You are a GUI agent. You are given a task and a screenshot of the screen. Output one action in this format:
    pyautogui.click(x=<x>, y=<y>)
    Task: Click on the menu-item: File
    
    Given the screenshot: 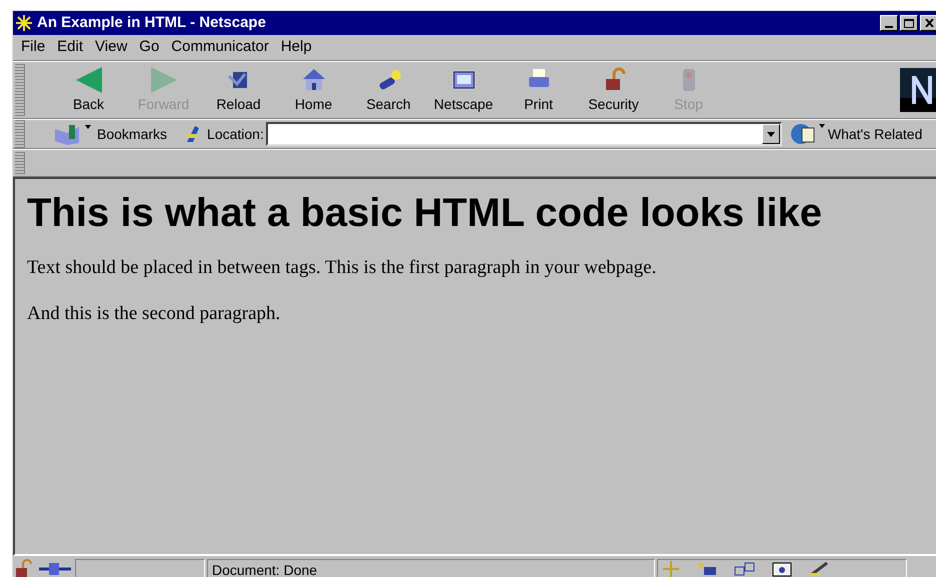 What is the action you would take?
    pyautogui.click(x=33, y=47)
    